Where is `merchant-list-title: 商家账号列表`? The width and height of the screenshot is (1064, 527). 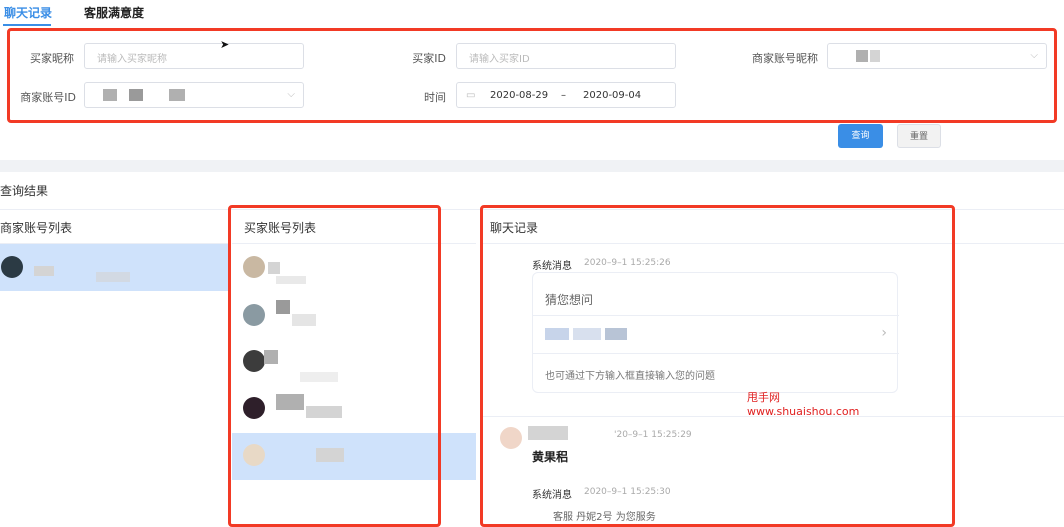
merchant-list-title: 商家账号列表 is located at coordinates (36, 228).